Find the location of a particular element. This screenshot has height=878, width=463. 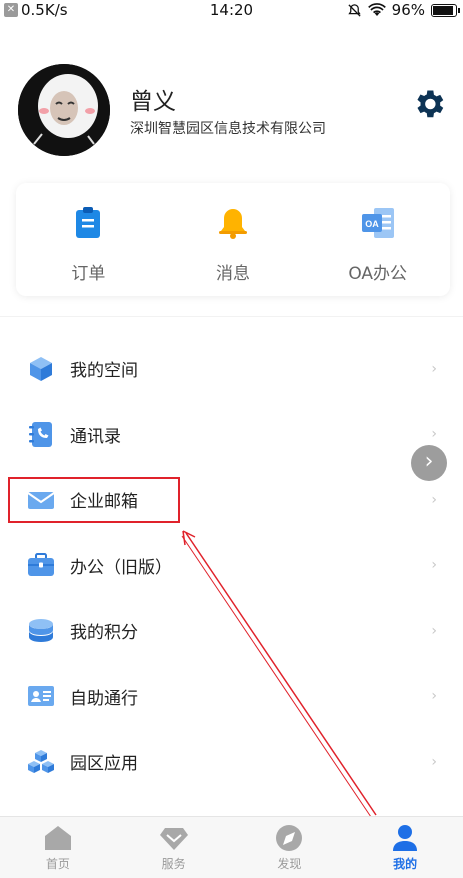

contacts-icon is located at coordinates (40, 435).